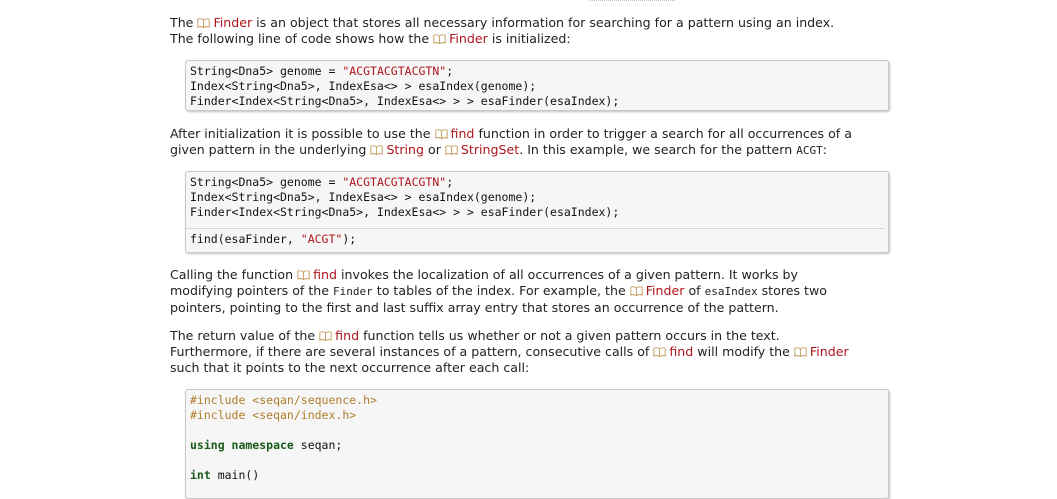  What do you see at coordinates (283, 400) in the screenshot?
I see `code-line: #include <seqan/sequence.h>` at bounding box center [283, 400].